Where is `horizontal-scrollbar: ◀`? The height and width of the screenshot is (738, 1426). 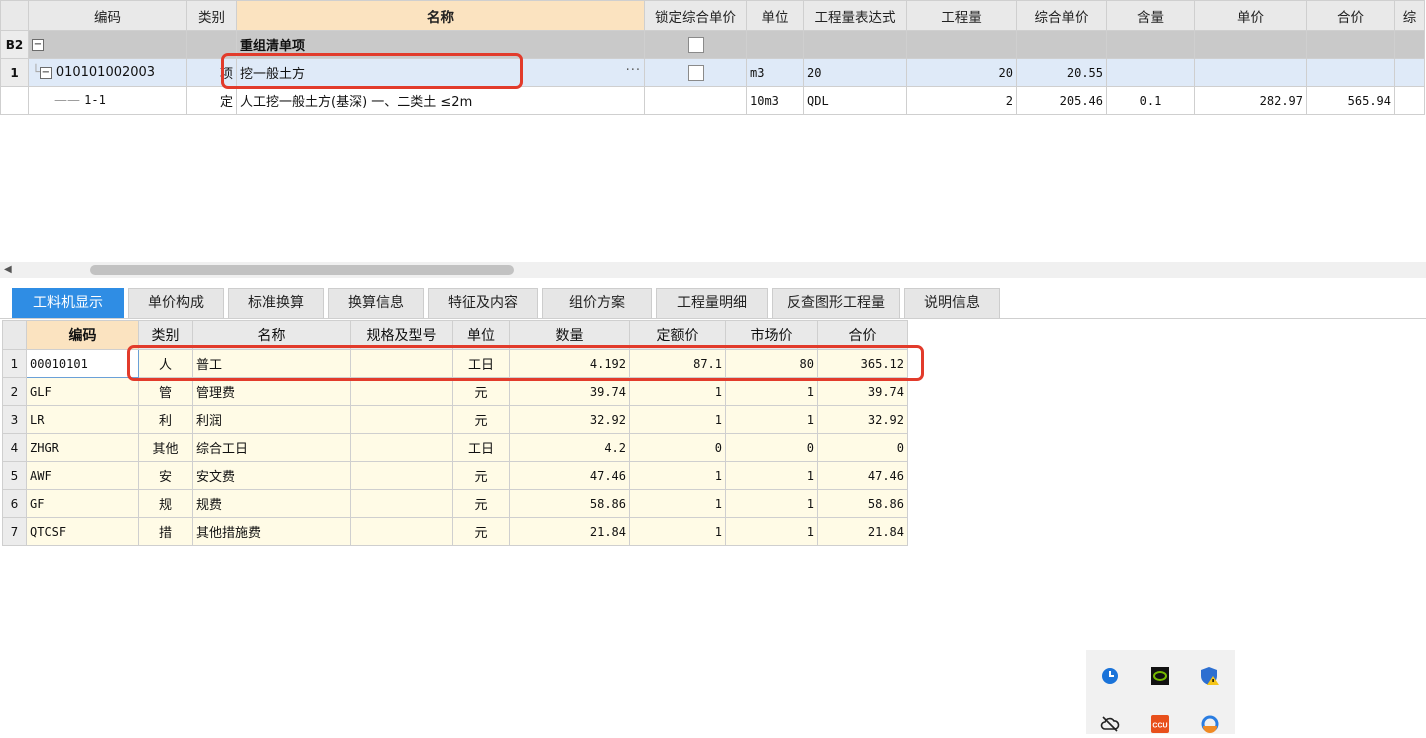
horizontal-scrollbar: ◀ is located at coordinates (713, 270).